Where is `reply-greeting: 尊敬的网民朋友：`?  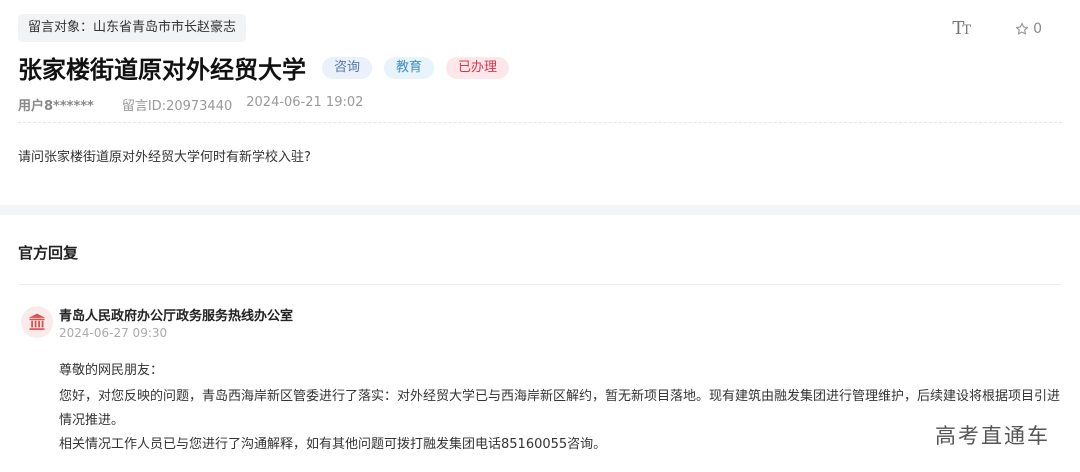 reply-greeting: 尊敬的网民朋友： is located at coordinates (111, 370).